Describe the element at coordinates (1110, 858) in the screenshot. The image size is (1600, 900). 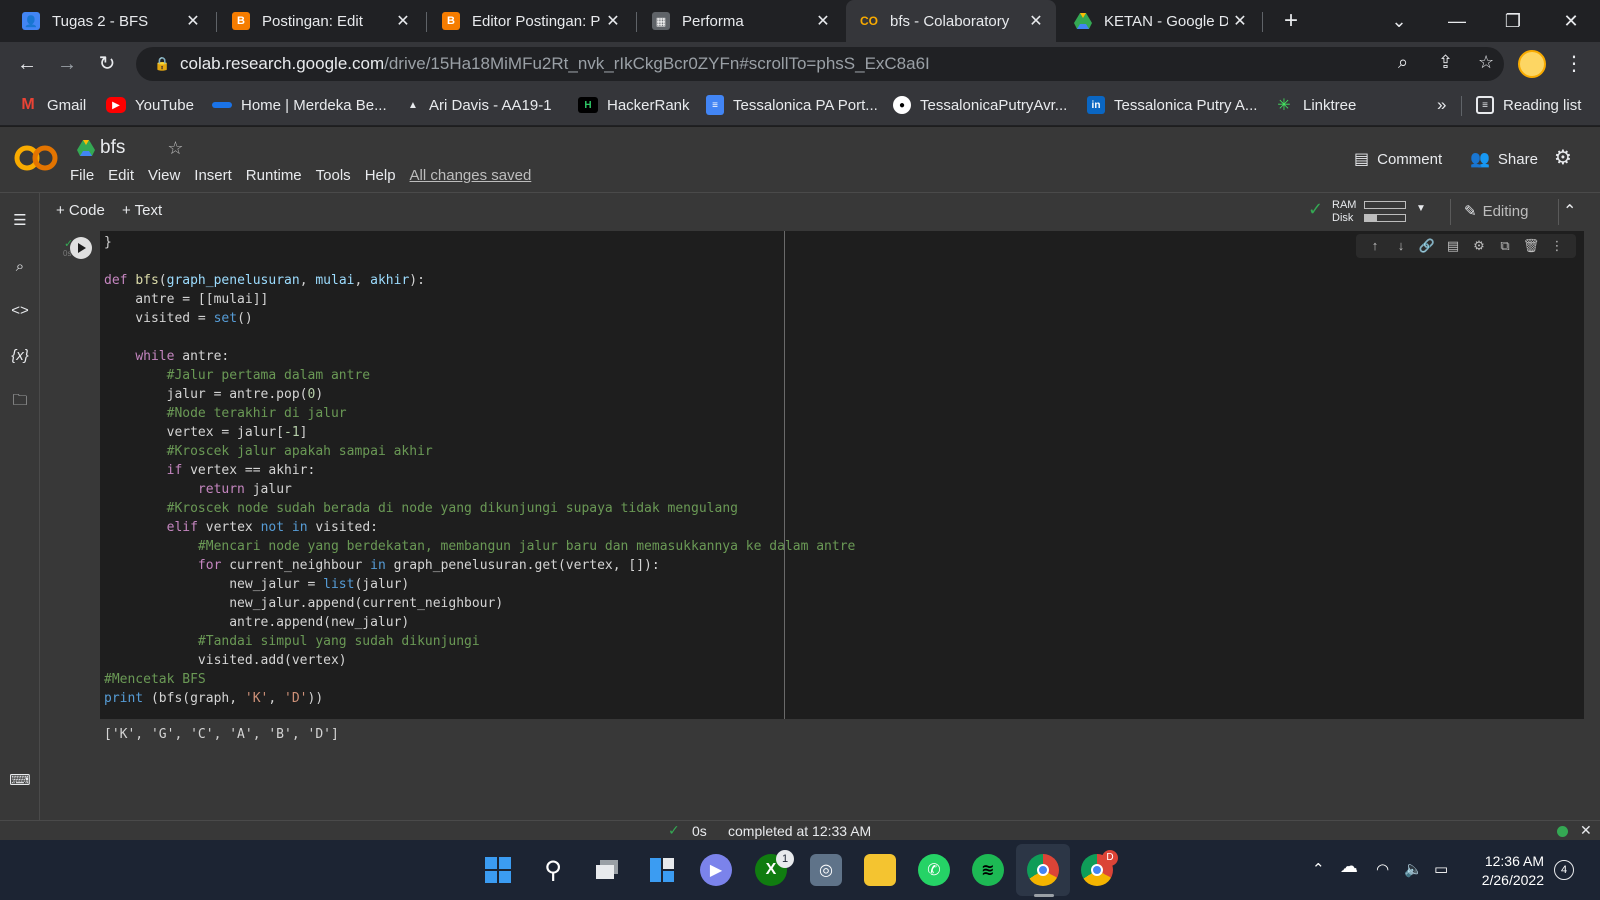
I see `profile-badge: D` at that location.